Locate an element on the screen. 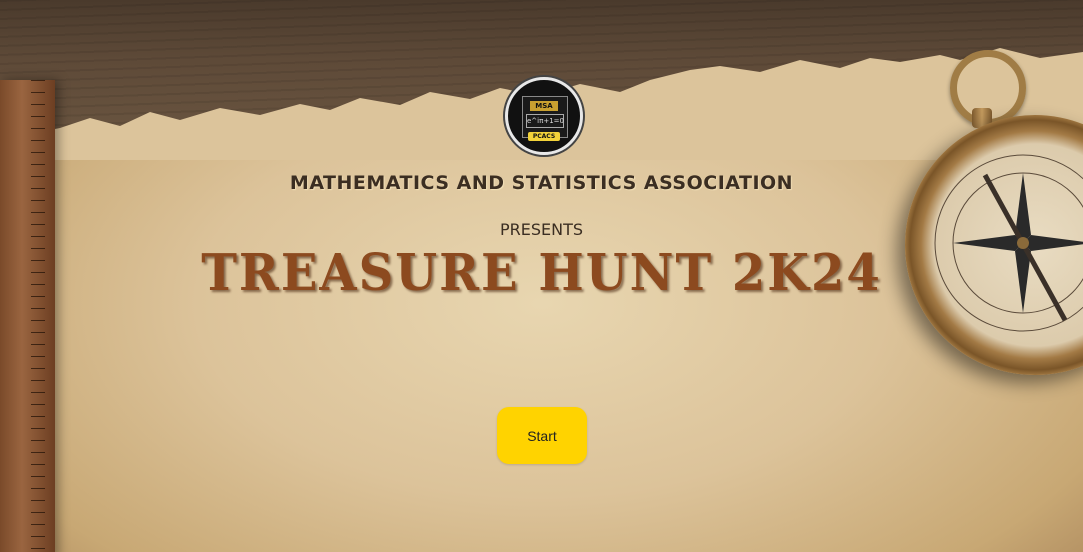  association-logo: MSA e^iπ+1=0 PCACS is located at coordinates (544, 116).